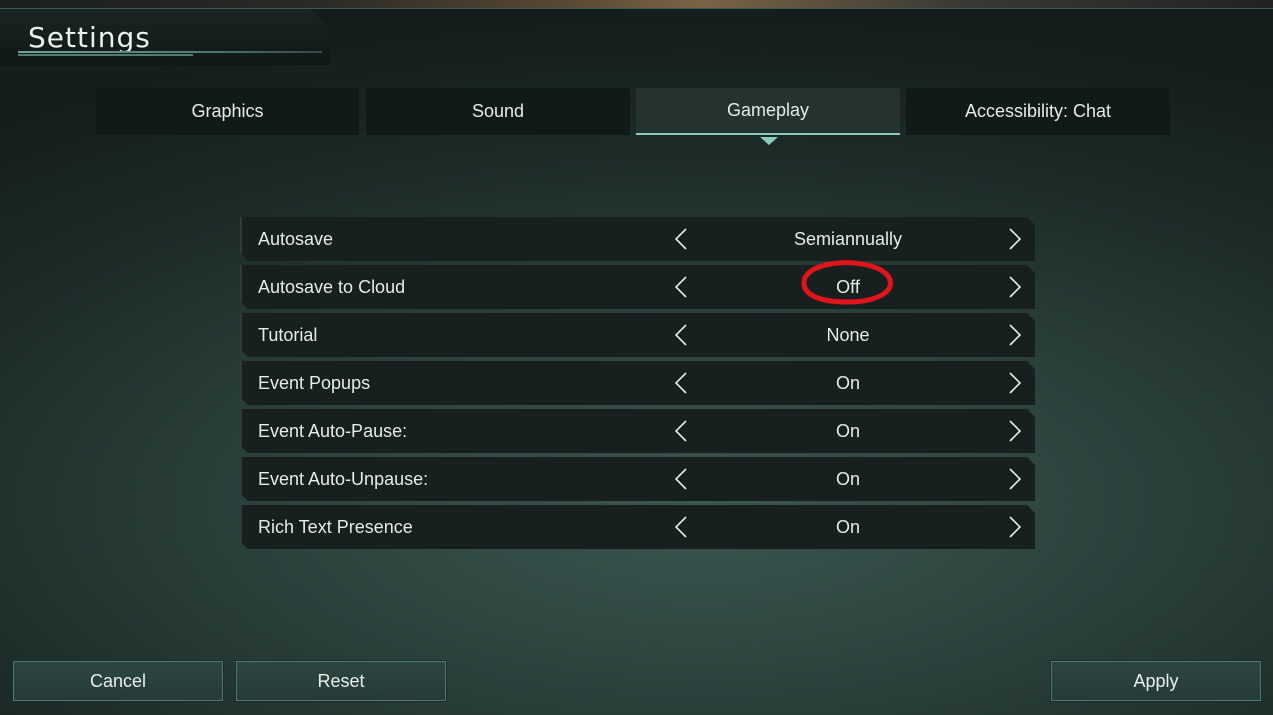 The image size is (1273, 715). I want to click on setting-label: Autosave to Cloud, so click(332, 287).